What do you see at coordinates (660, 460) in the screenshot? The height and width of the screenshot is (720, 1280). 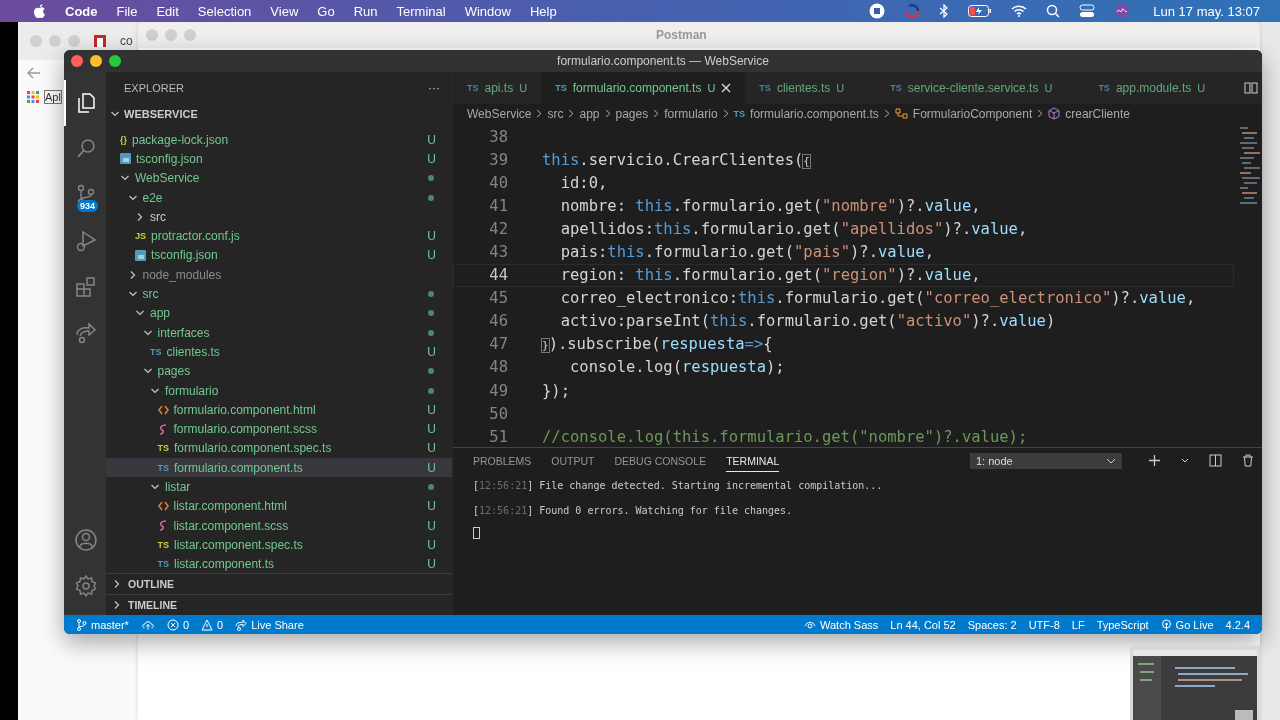 I see `panel-tab: DEBUG CONSOLE` at bounding box center [660, 460].